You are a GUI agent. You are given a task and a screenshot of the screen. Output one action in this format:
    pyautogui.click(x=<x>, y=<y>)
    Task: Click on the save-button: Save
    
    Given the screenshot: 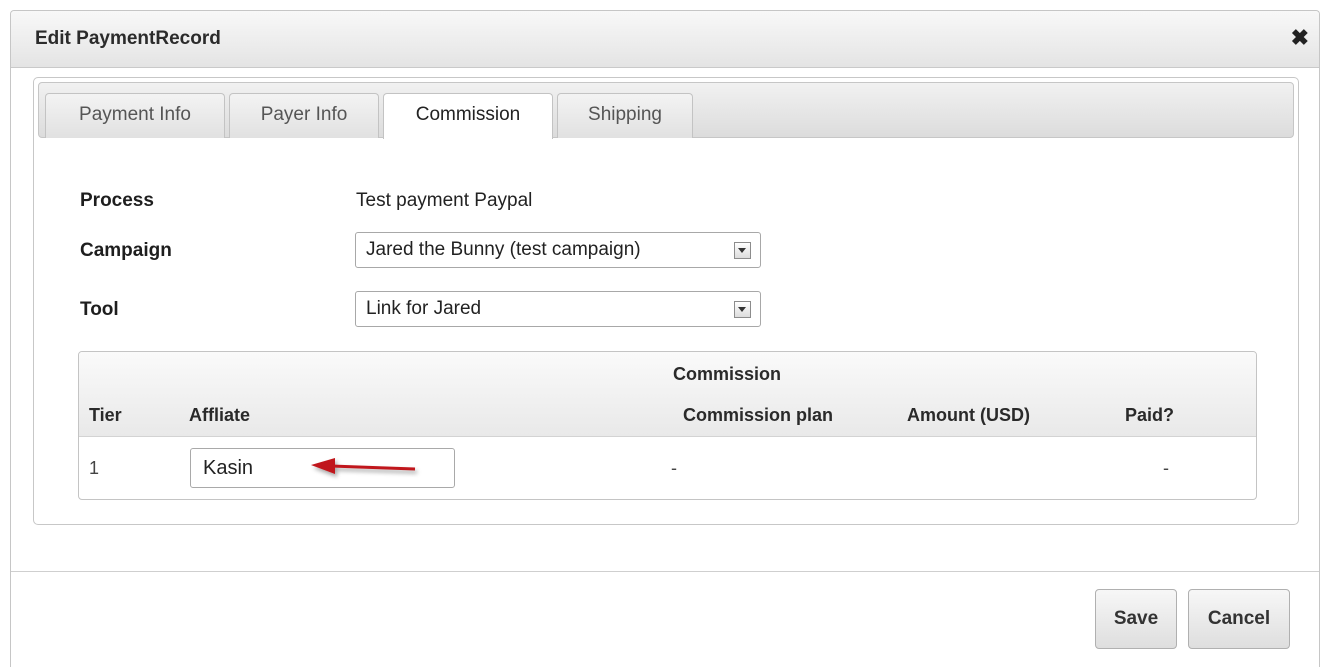 What is the action you would take?
    pyautogui.click(x=1136, y=619)
    